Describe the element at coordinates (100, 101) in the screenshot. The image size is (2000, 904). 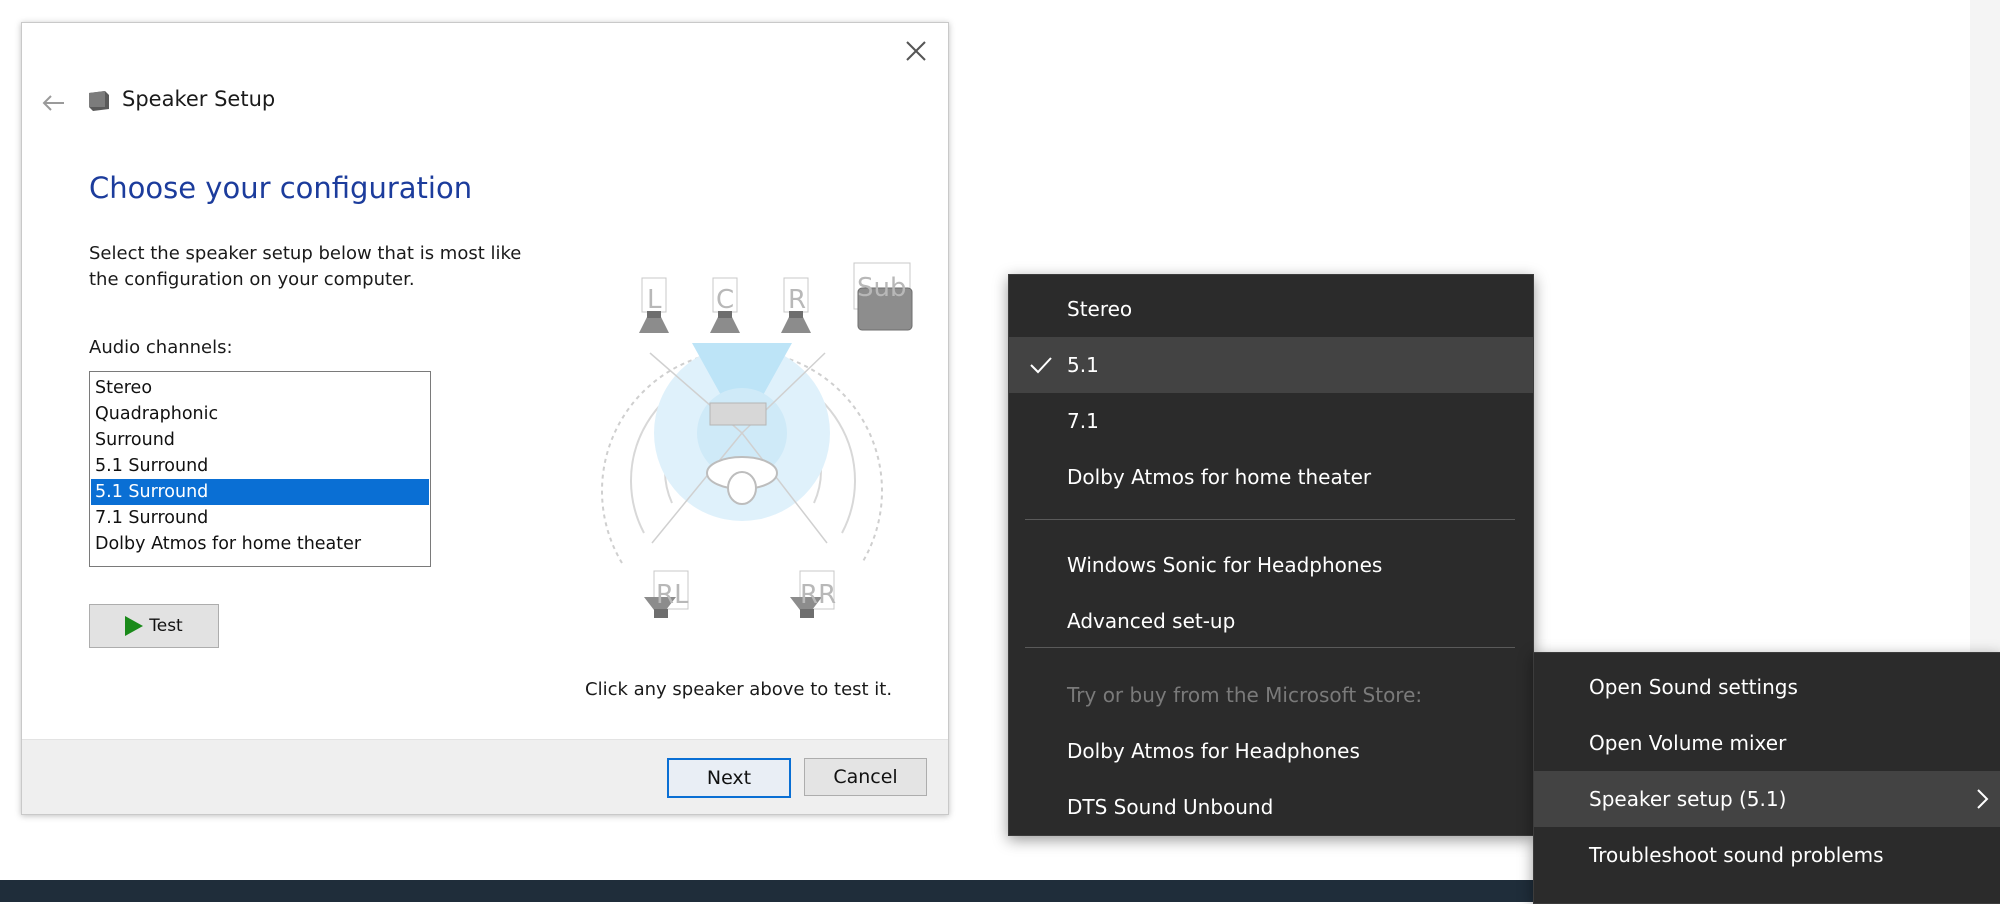
I see `speaker-icon` at that location.